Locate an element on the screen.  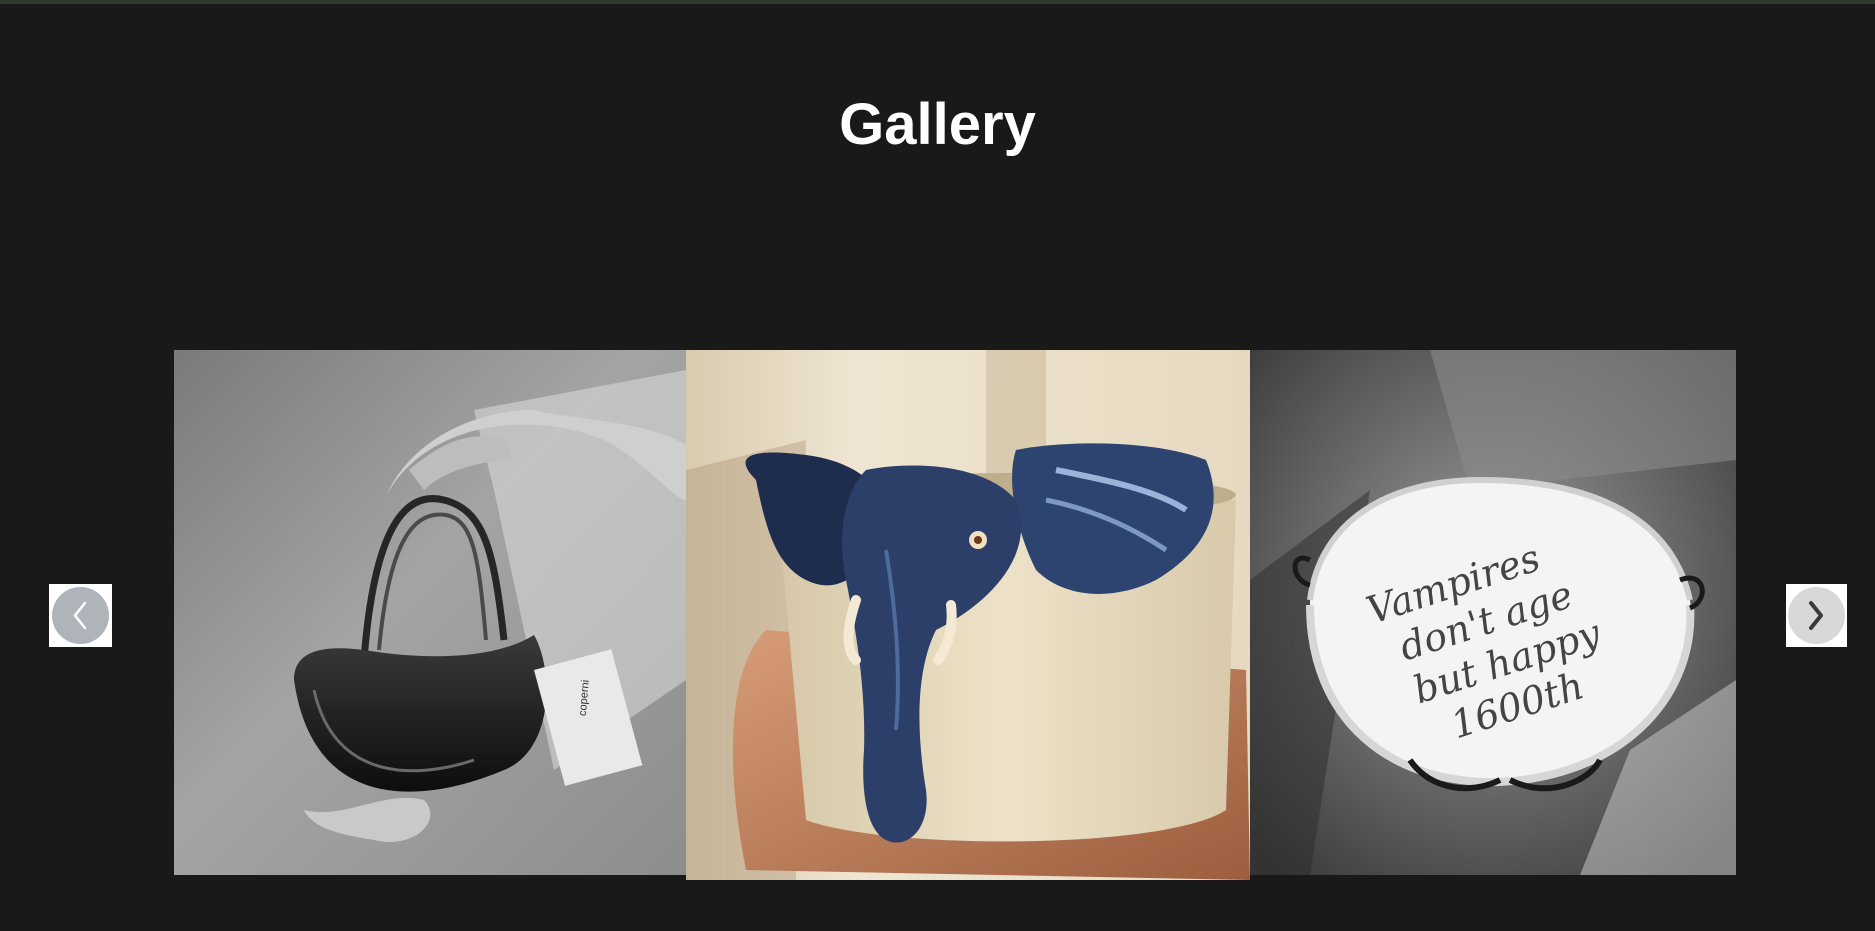
chevron-left-icon is located at coordinates (80, 615).